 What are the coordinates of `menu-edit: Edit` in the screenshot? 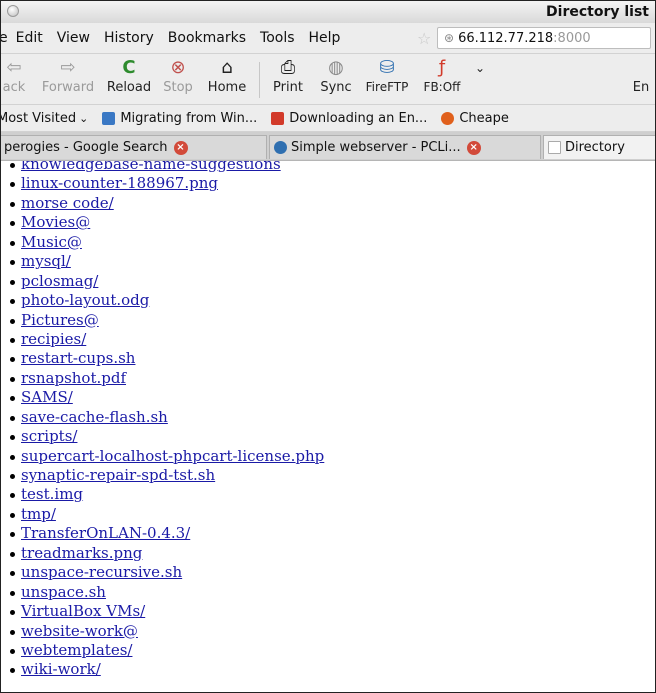 It's located at (29, 38).